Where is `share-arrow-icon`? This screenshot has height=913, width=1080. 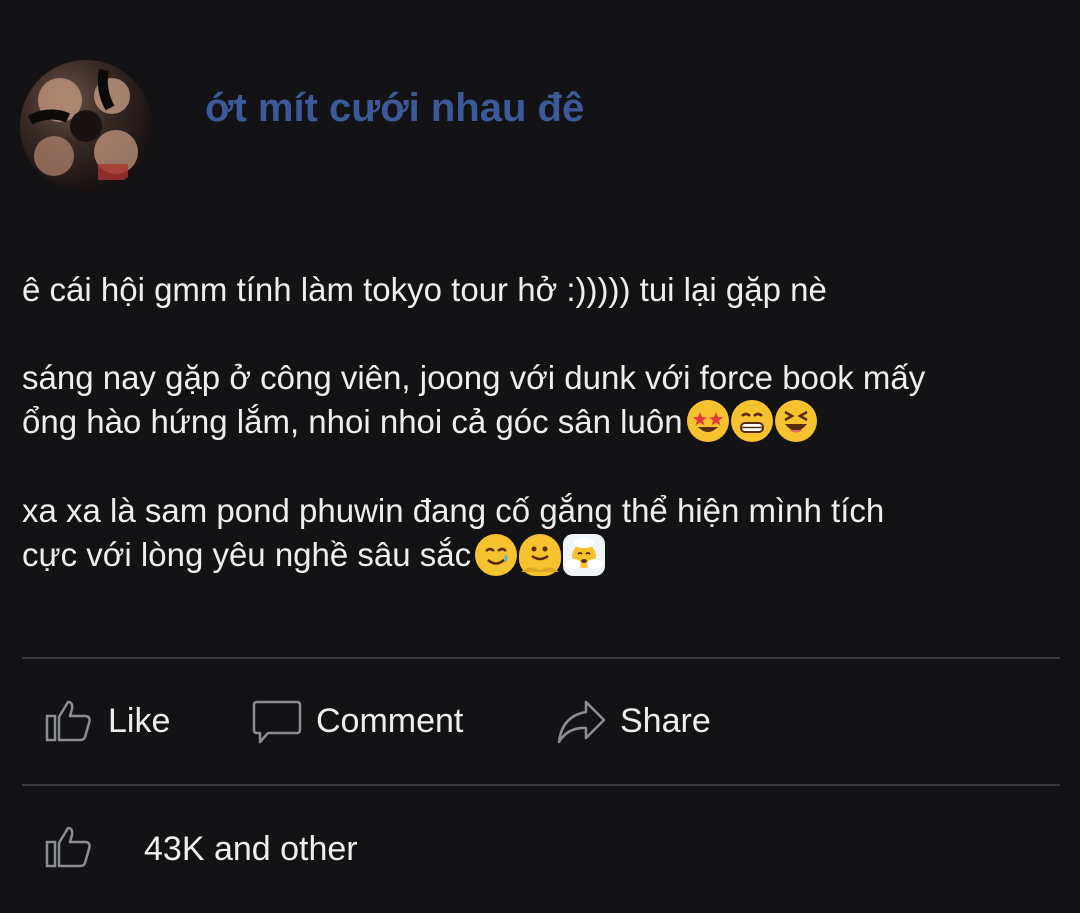 share-arrow-icon is located at coordinates (581, 721).